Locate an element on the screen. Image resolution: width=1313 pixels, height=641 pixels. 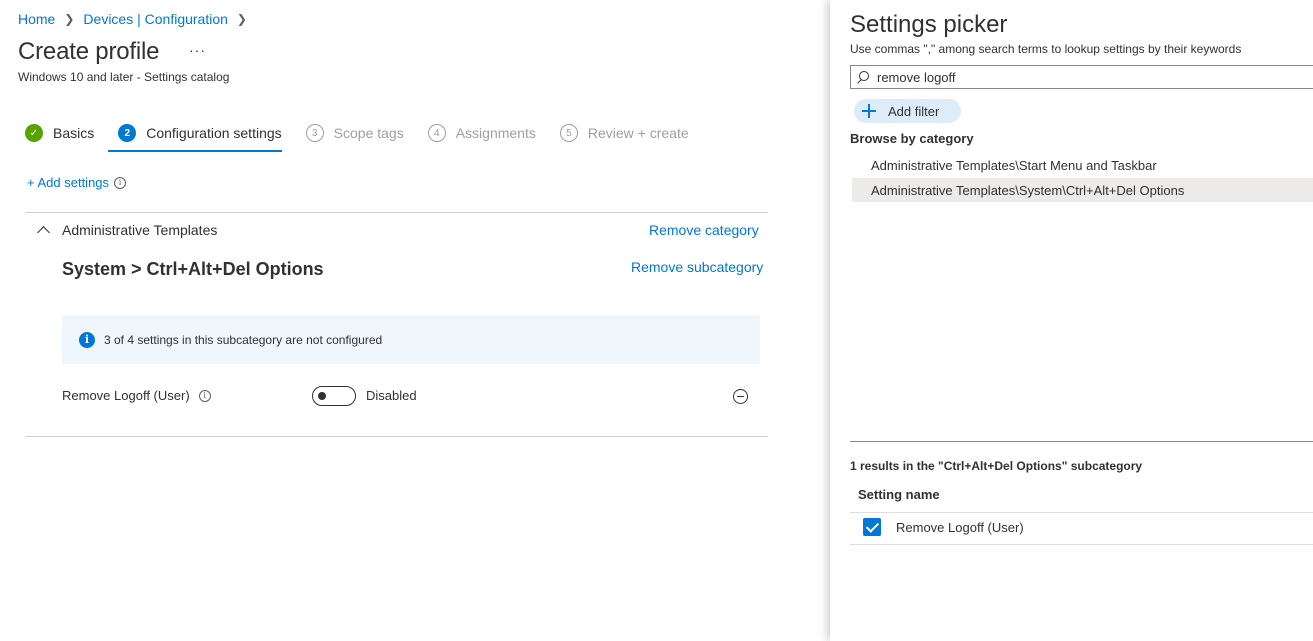
step-label: Review + create is located at coordinates (638, 133).